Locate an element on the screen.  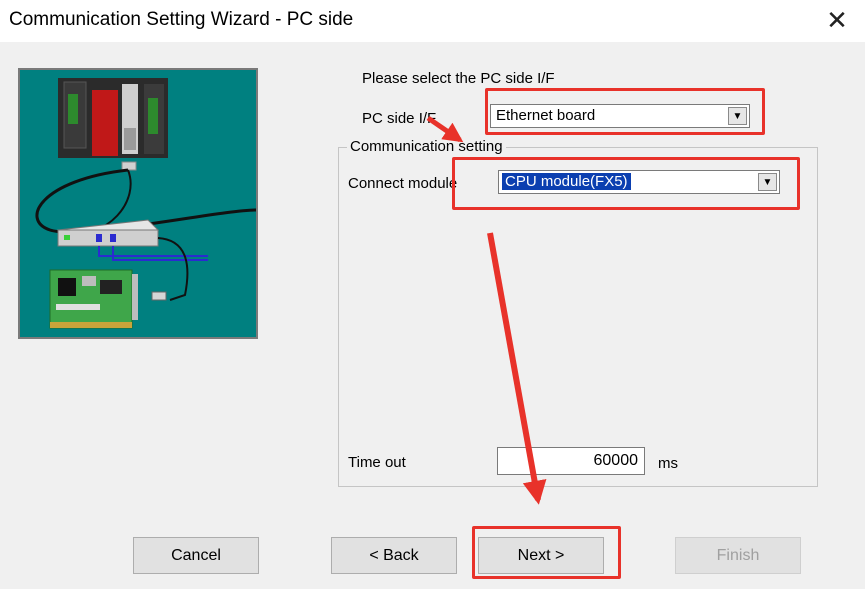
timeout-input: 60000 is located at coordinates (571, 461).